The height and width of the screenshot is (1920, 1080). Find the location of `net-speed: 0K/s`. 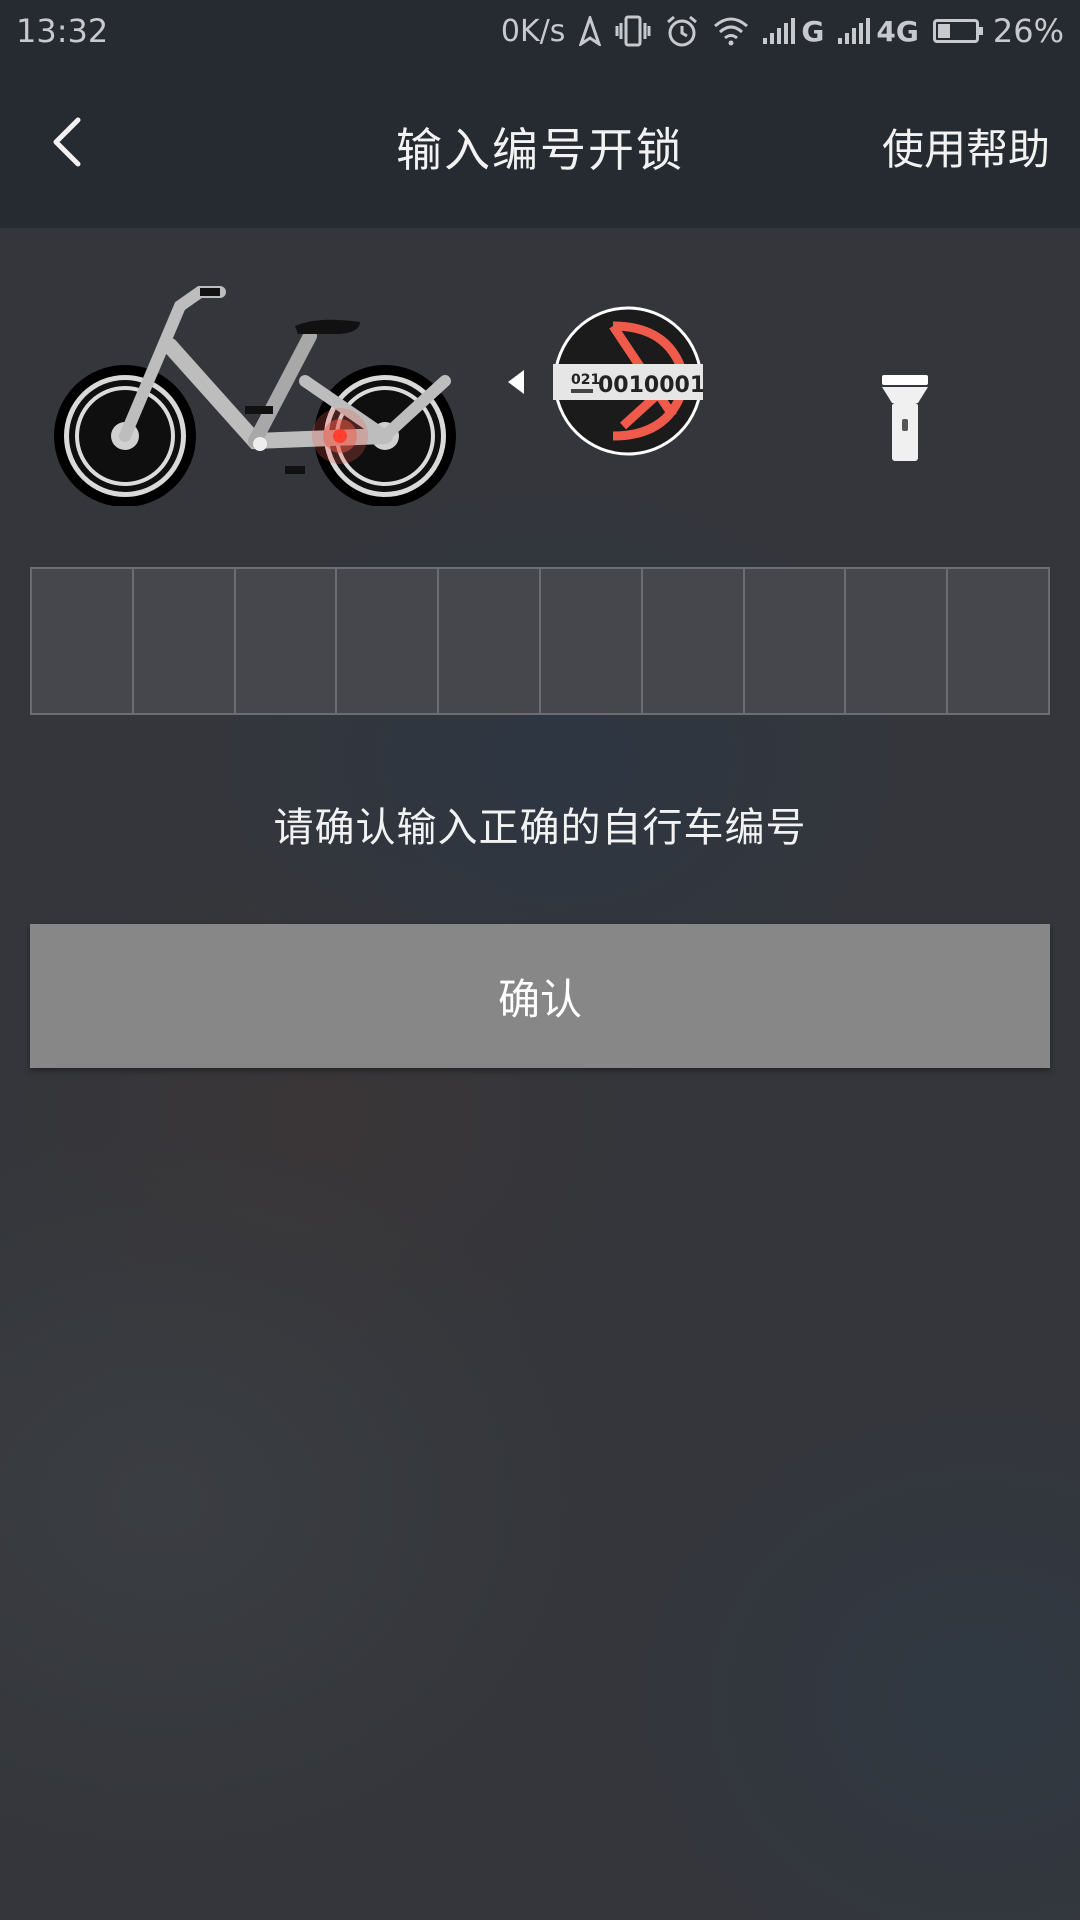

net-speed: 0K/s is located at coordinates (533, 31).